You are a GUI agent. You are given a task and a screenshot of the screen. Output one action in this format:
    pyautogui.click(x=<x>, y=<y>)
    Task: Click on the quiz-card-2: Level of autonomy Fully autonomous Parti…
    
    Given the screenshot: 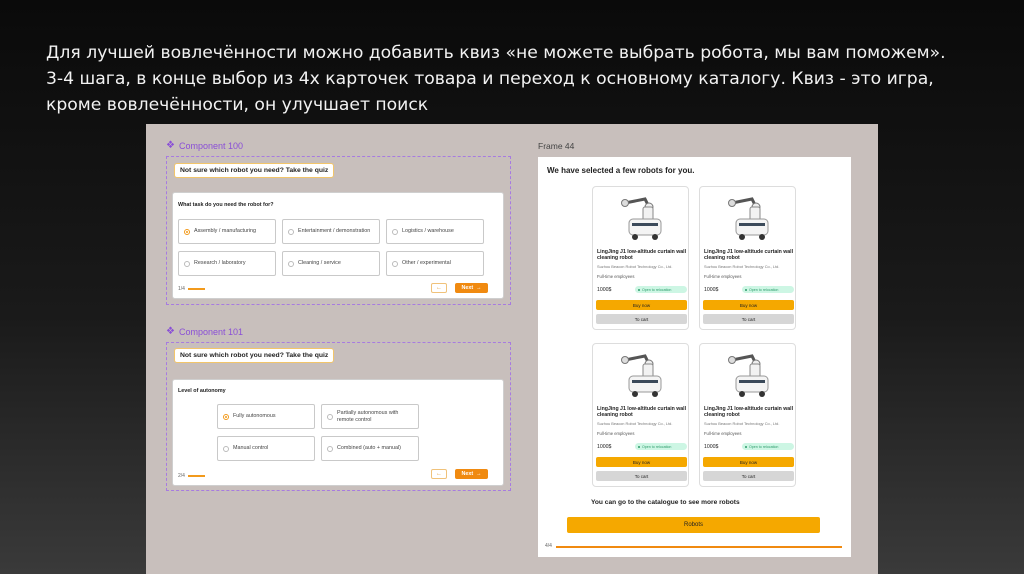 What is the action you would take?
    pyautogui.click(x=338, y=432)
    